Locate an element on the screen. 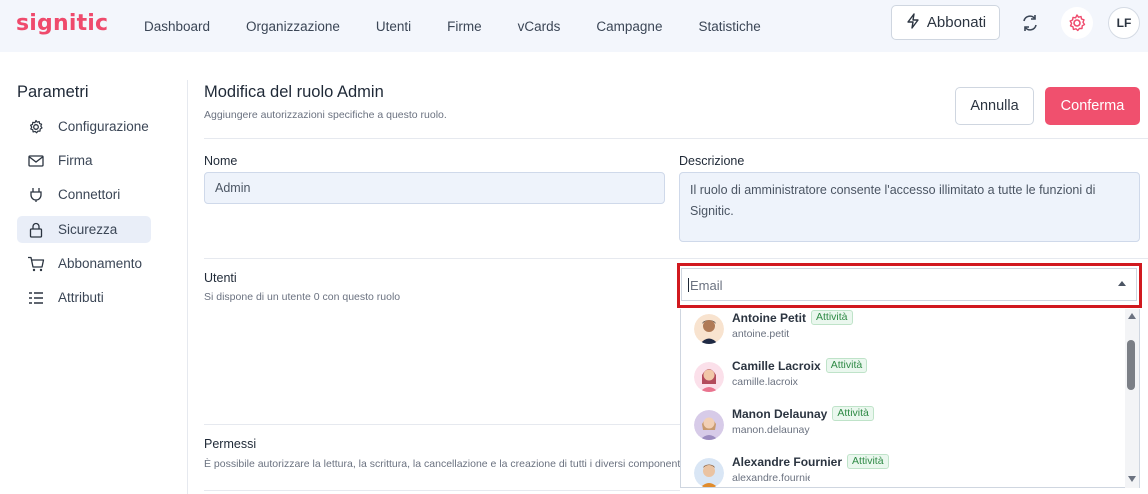 The width and height of the screenshot is (1148, 494). nav-utenti: Utenti is located at coordinates (393, 26).